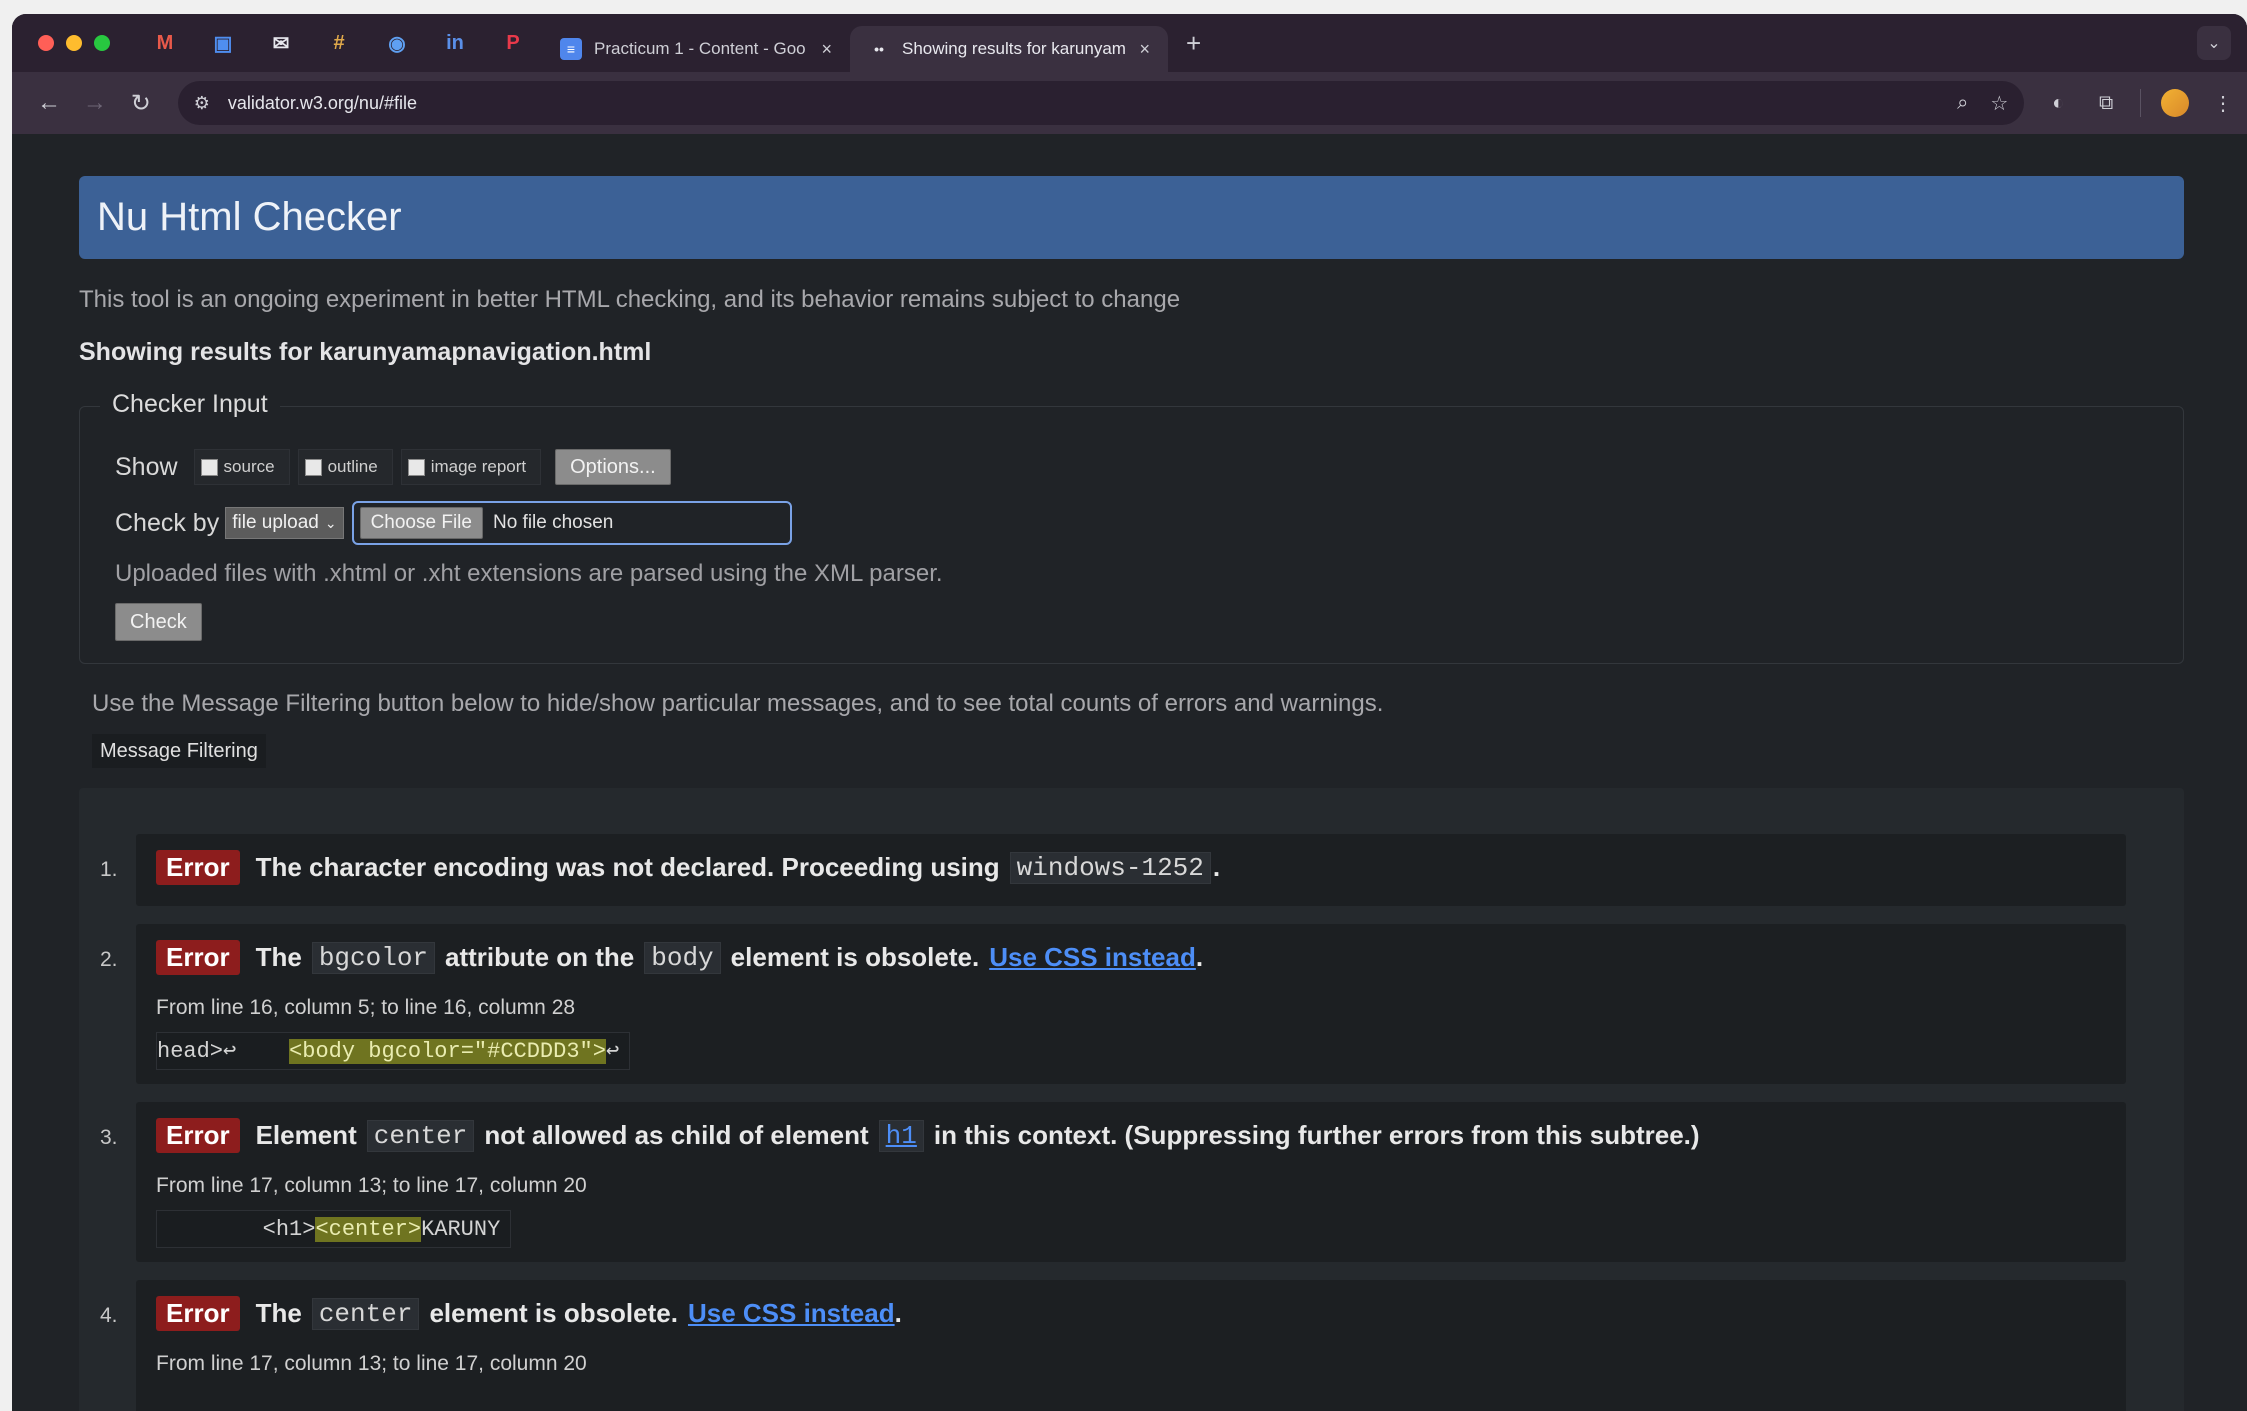 This screenshot has width=2247, height=1411. What do you see at coordinates (109, 869) in the screenshot?
I see `message-number: 1.` at bounding box center [109, 869].